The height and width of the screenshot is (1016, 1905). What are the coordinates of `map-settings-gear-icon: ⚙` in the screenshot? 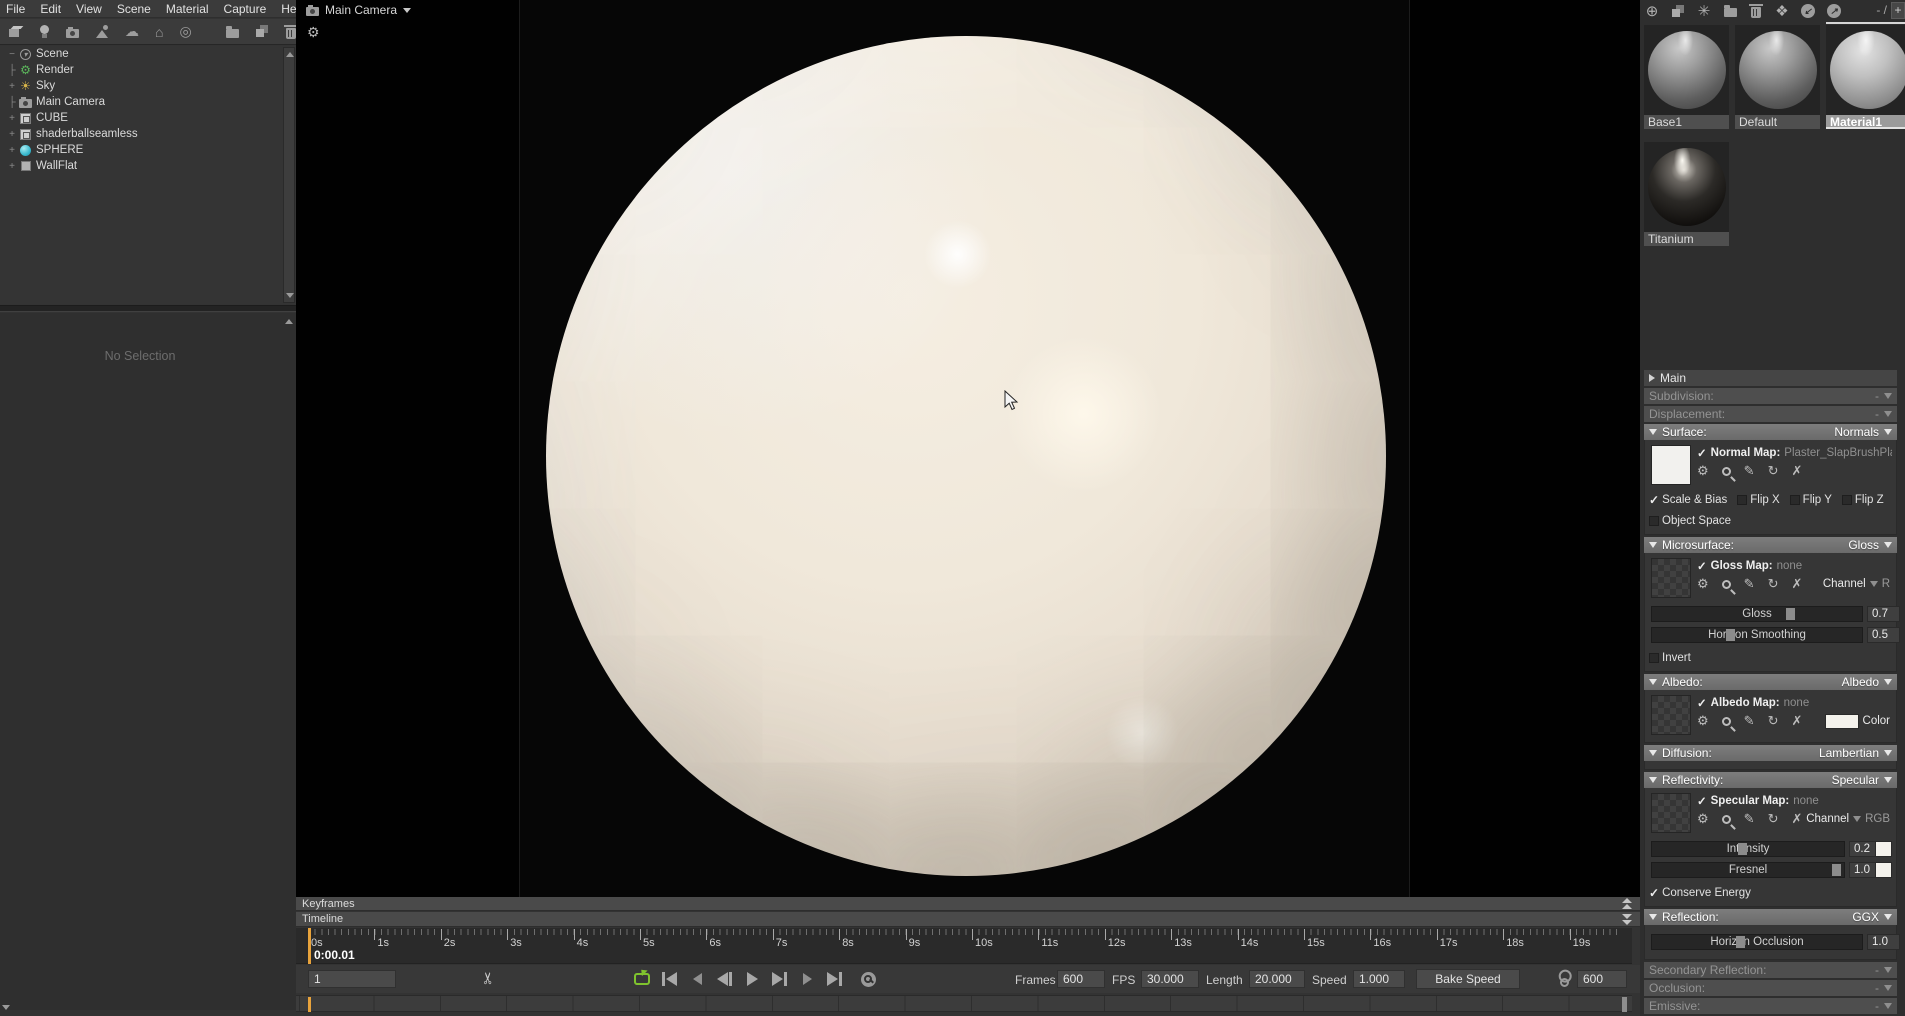 It's located at (1703, 584).